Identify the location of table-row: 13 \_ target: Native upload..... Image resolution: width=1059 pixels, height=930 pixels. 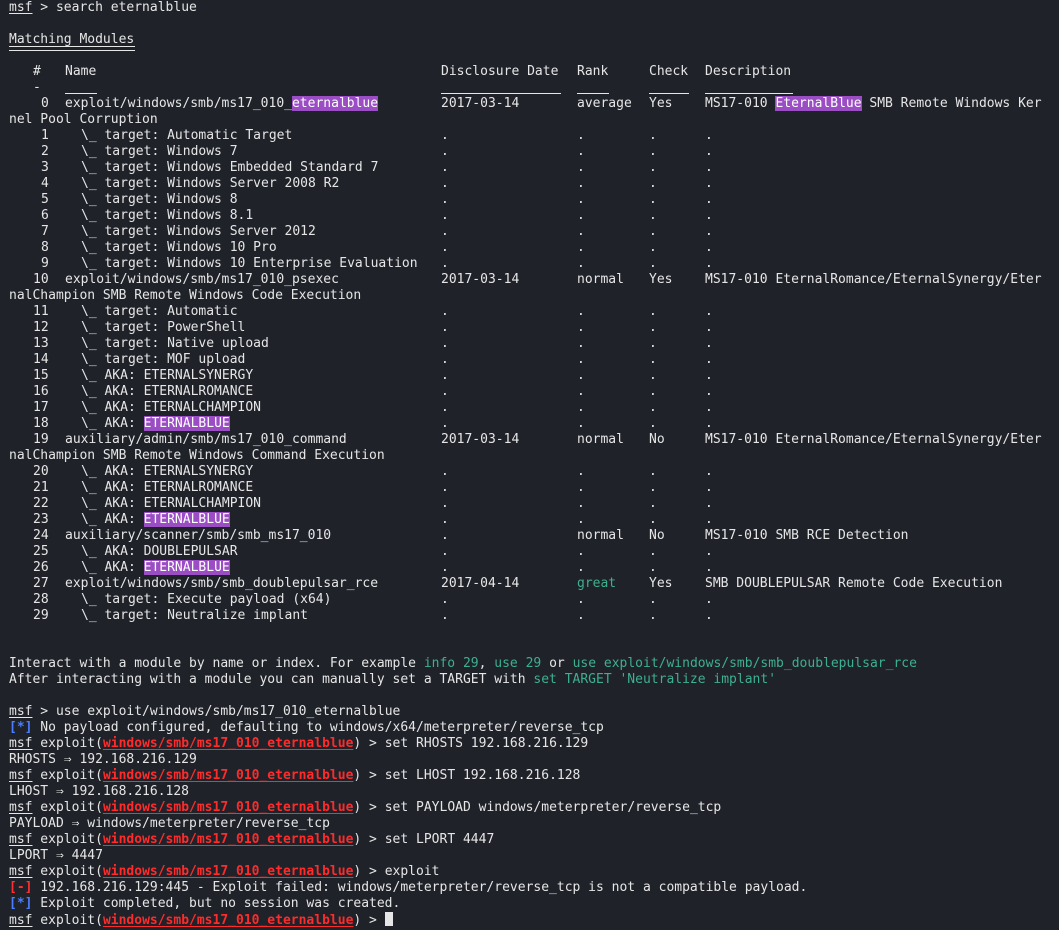
(534, 344).